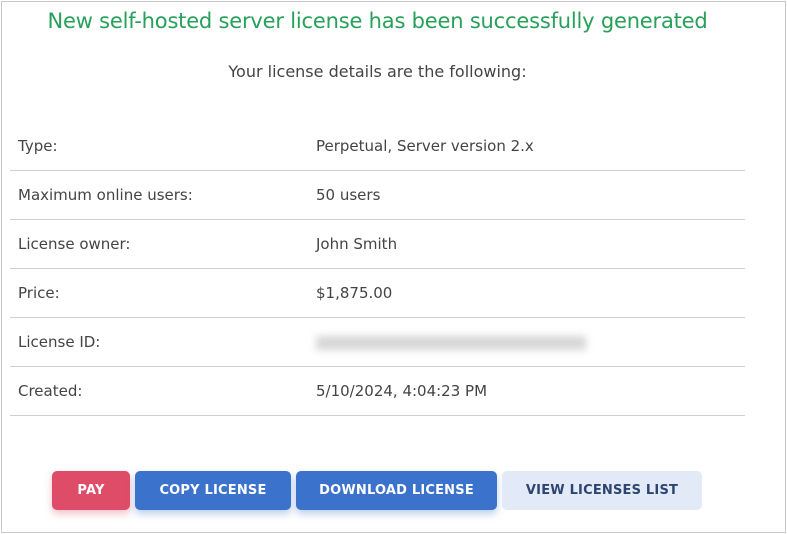 This screenshot has width=787, height=534. Describe the element at coordinates (348, 195) in the screenshot. I see `detail-value: 50 users` at that location.